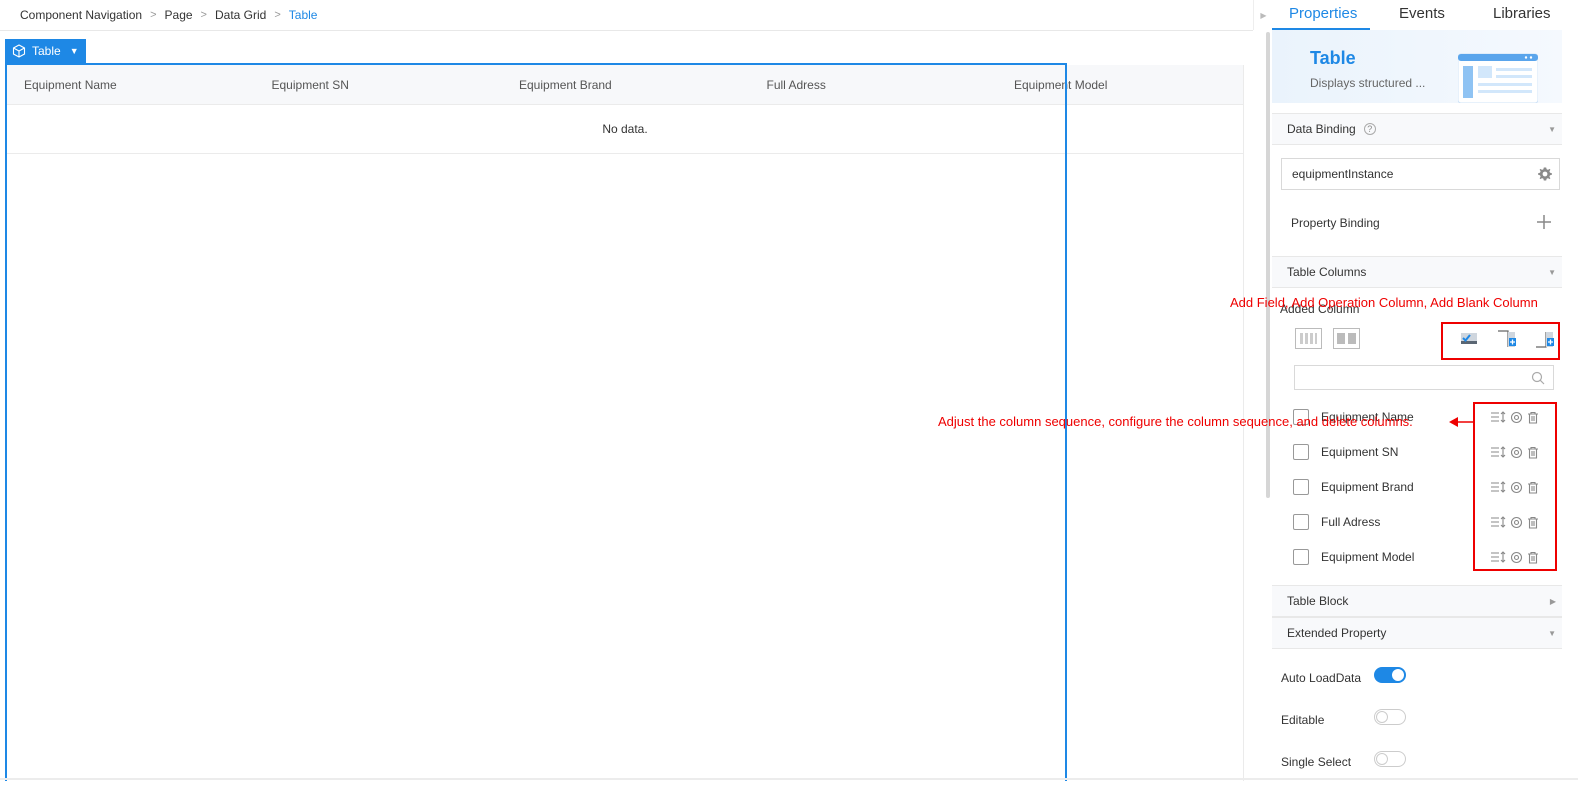  Describe the element at coordinates (81, 15) in the screenshot. I see `breadcrumb-item-component-navigation: Component Navigation` at that location.